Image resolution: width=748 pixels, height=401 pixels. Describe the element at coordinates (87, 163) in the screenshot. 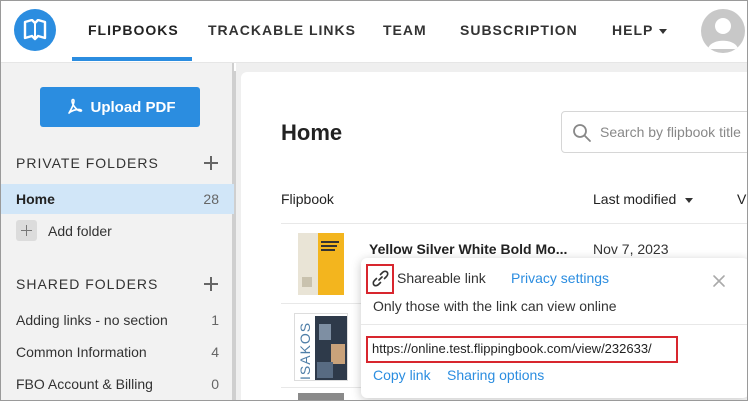

I see `private-folders-title: PRIVATE FOLDERS` at that location.